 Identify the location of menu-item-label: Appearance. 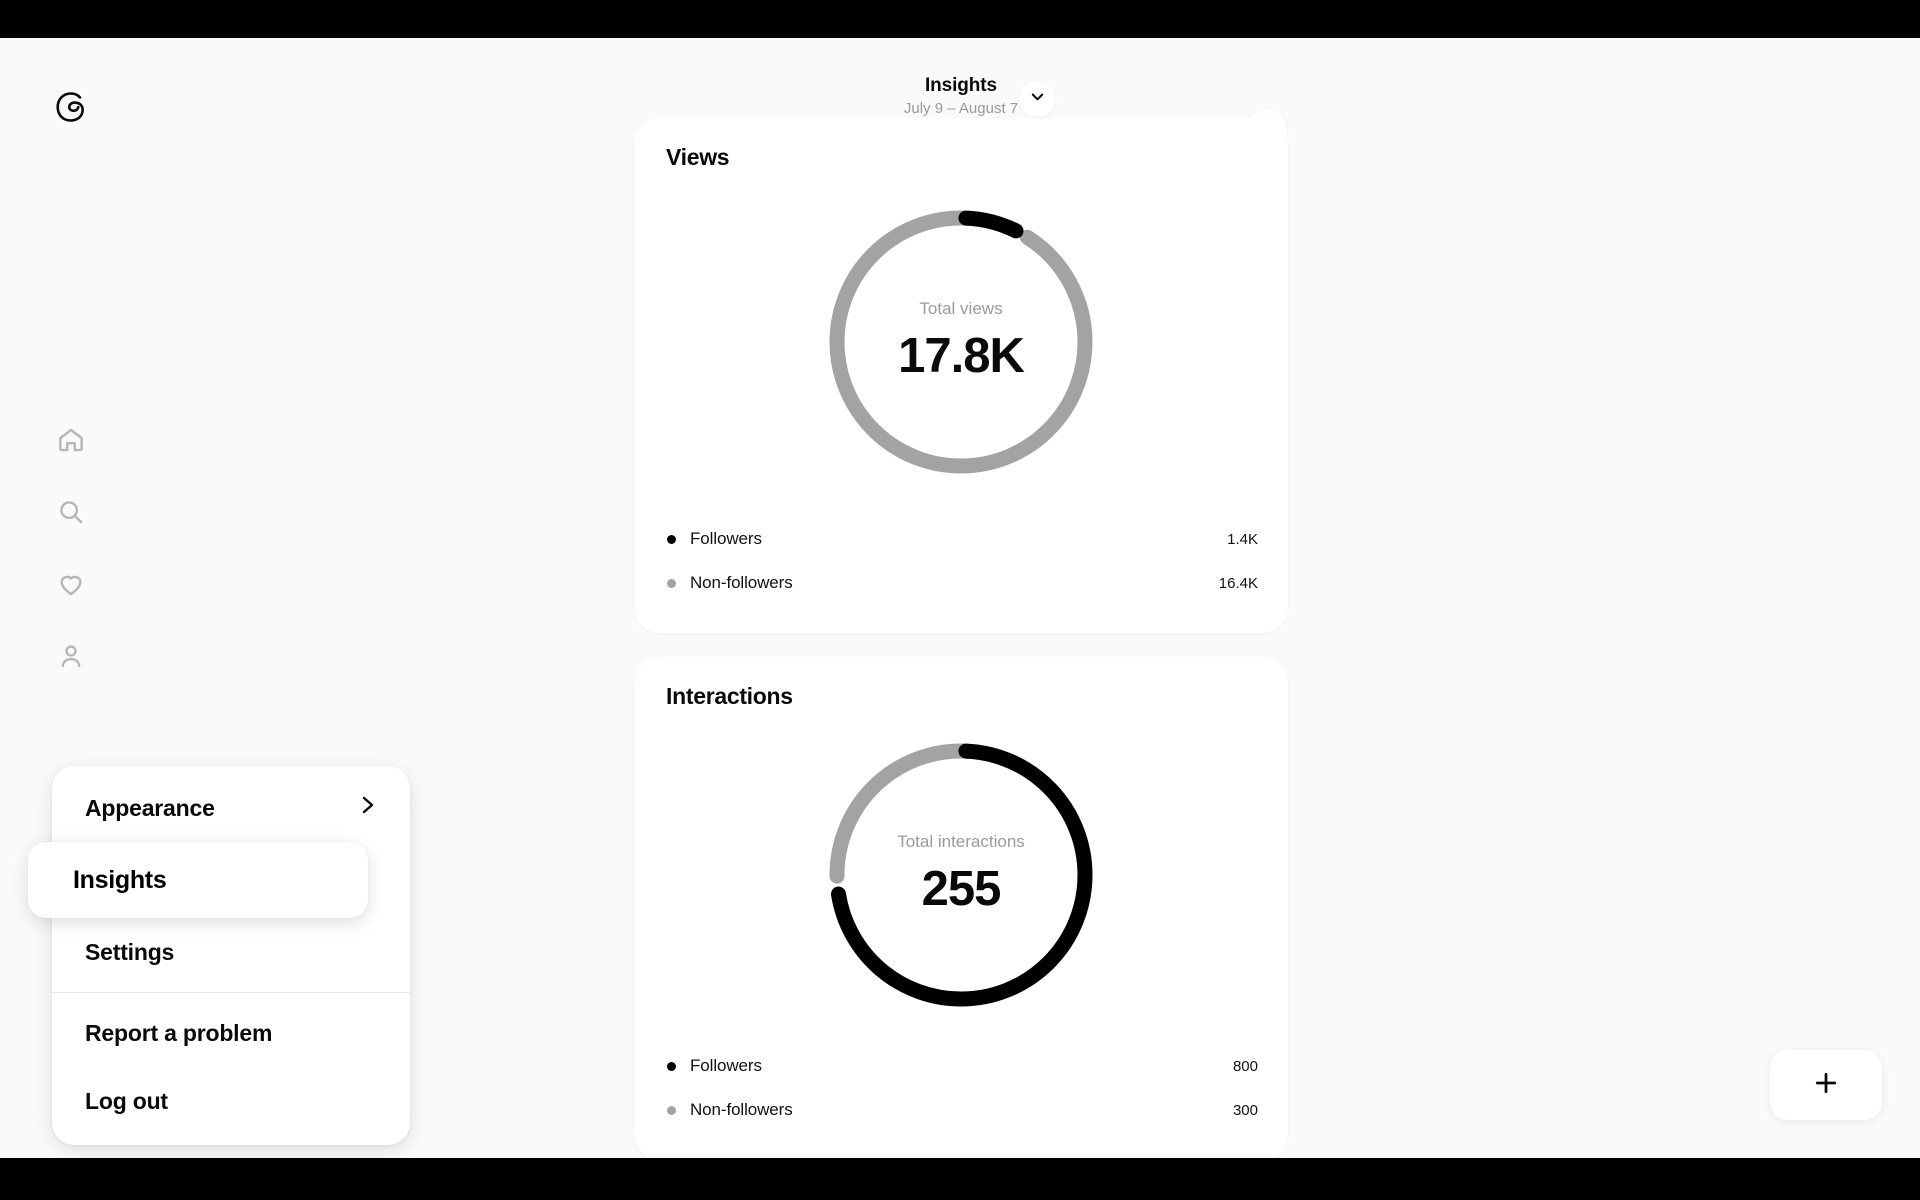
(150, 807).